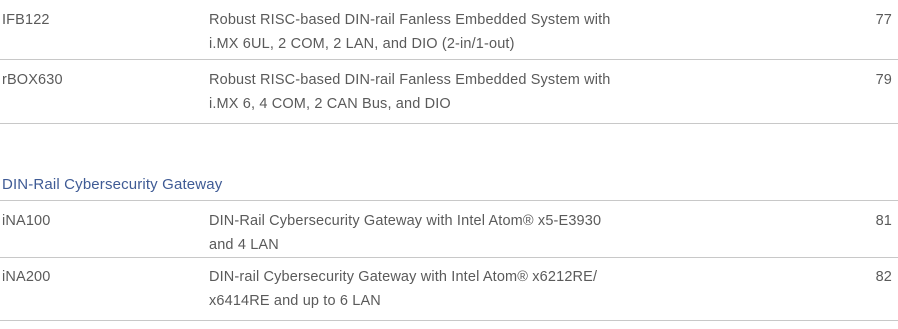  I want to click on description-line: i.MX 6, 4 COM, 2 CAN Bus, and DIO, so click(330, 104).